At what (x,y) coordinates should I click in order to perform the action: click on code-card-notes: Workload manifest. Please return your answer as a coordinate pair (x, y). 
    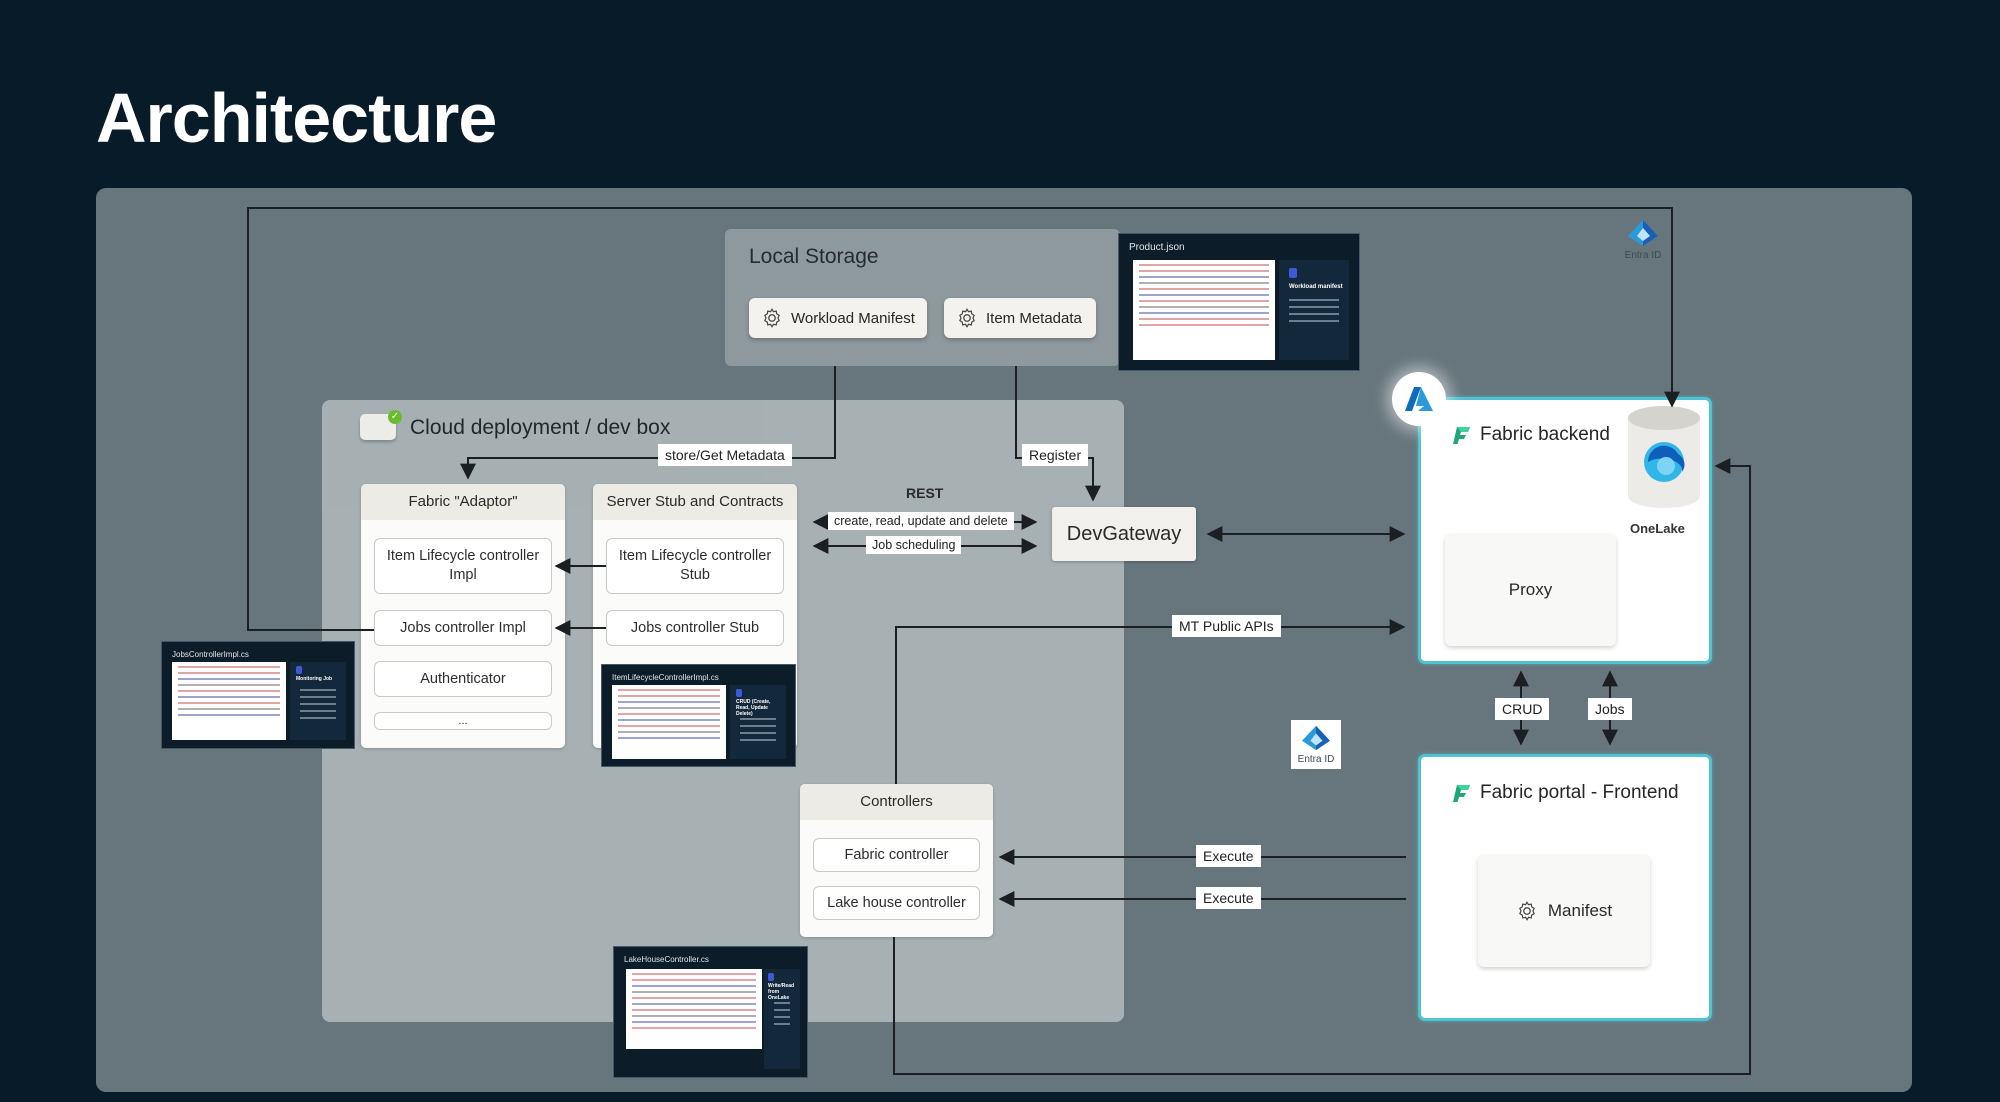
    Looking at the image, I should click on (1314, 310).